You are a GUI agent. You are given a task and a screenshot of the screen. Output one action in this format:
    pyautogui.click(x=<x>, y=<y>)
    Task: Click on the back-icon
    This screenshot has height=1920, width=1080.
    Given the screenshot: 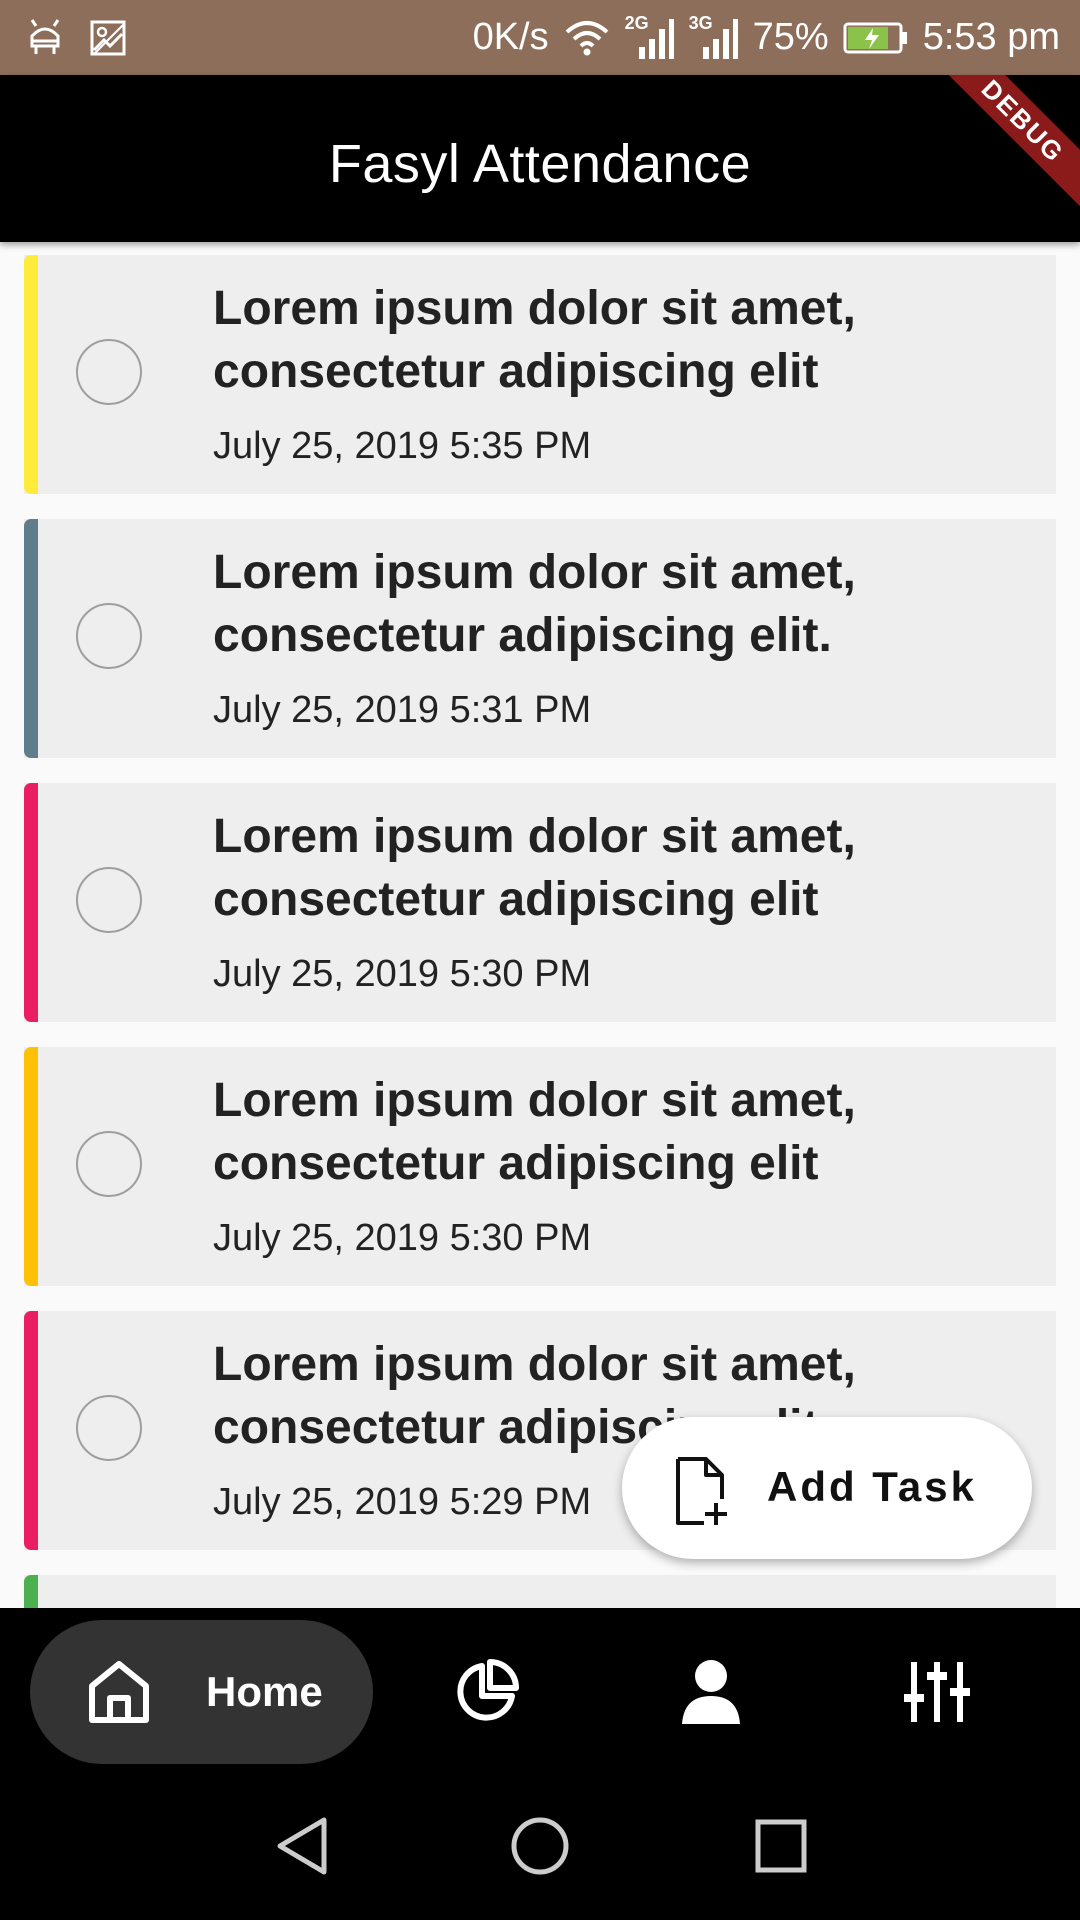 What is the action you would take?
    pyautogui.click(x=301, y=1846)
    